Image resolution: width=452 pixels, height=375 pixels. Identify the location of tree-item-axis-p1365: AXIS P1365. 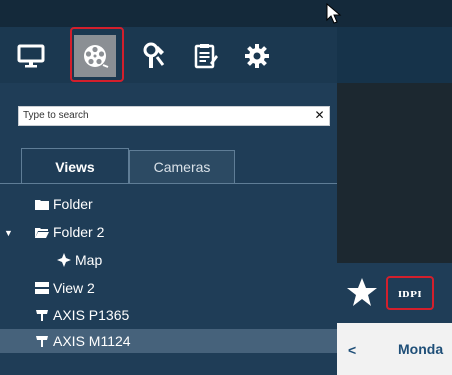
(81, 315).